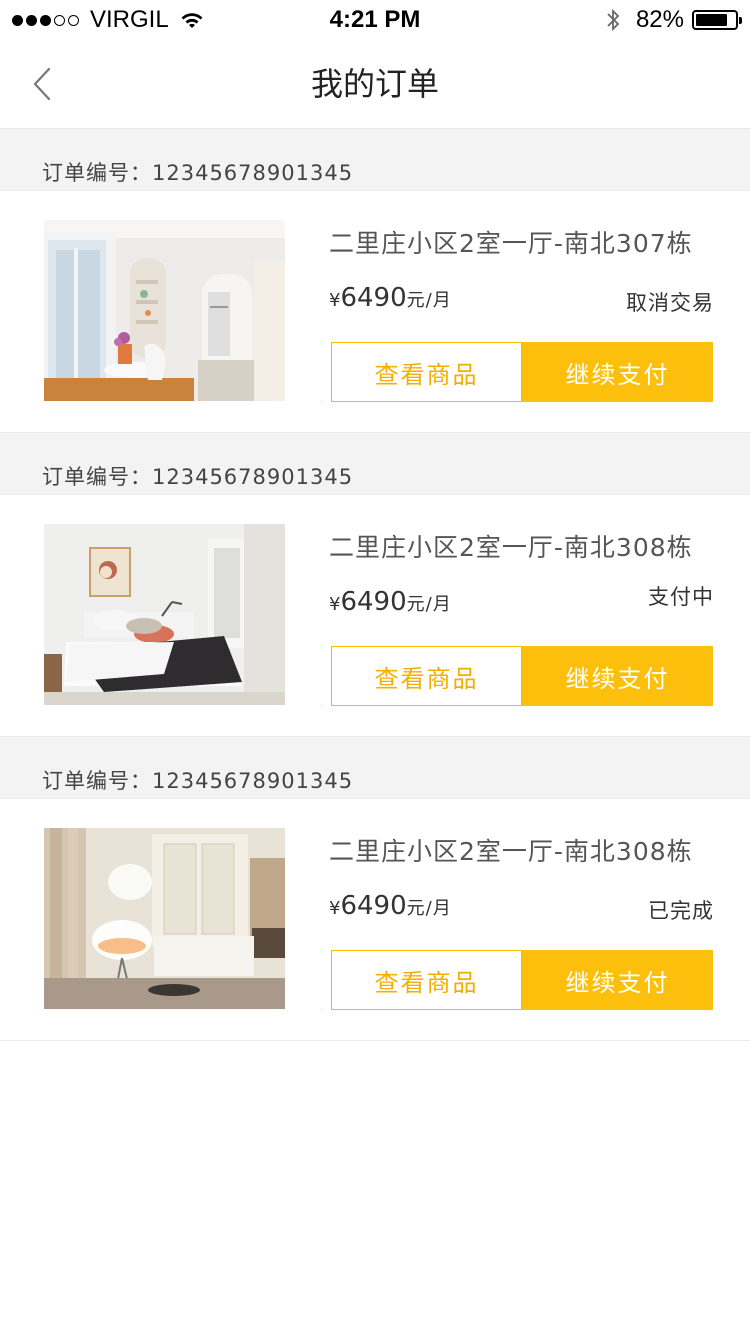 Image resolution: width=750 pixels, height=1334 pixels. I want to click on status-right: 82%, so click(674, 20).